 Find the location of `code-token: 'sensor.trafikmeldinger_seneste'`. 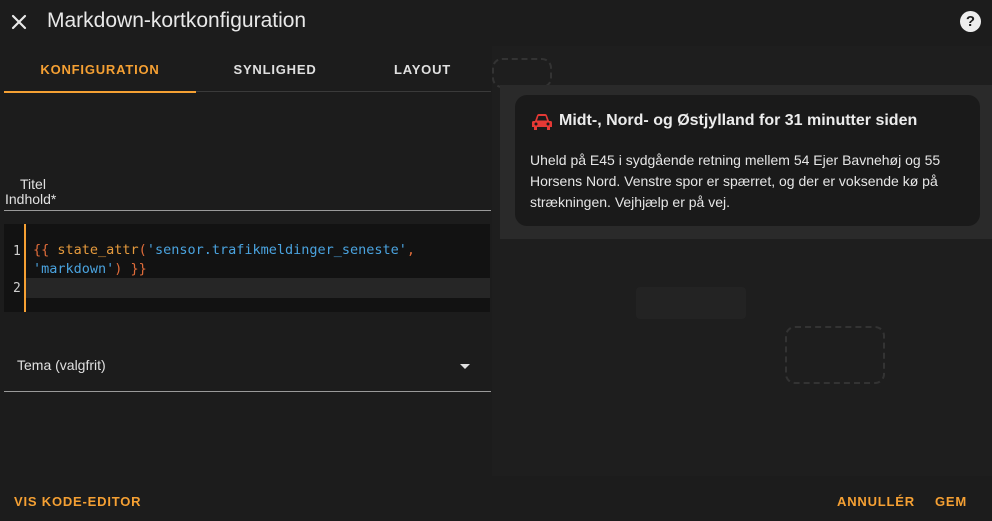

code-token: 'sensor.trafikmeldinger_seneste' is located at coordinates (276, 250).